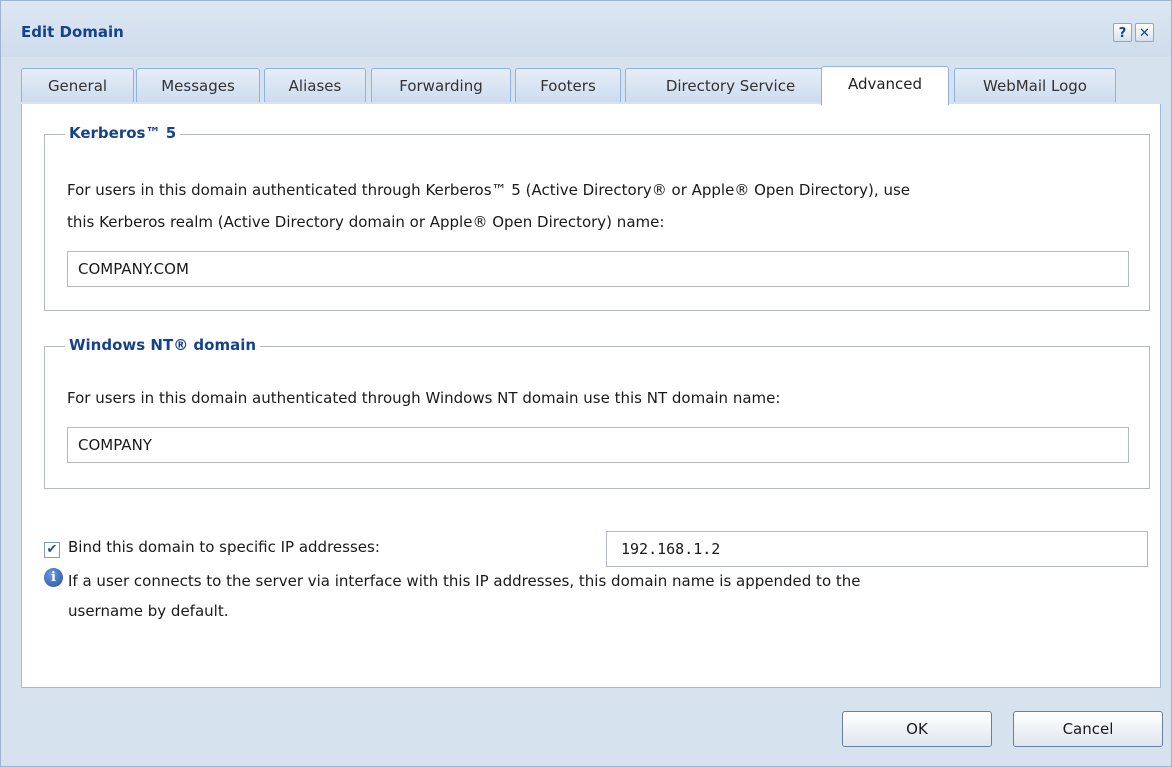 The width and height of the screenshot is (1172, 767). Describe the element at coordinates (917, 729) in the screenshot. I see `ok-button: OK` at that location.